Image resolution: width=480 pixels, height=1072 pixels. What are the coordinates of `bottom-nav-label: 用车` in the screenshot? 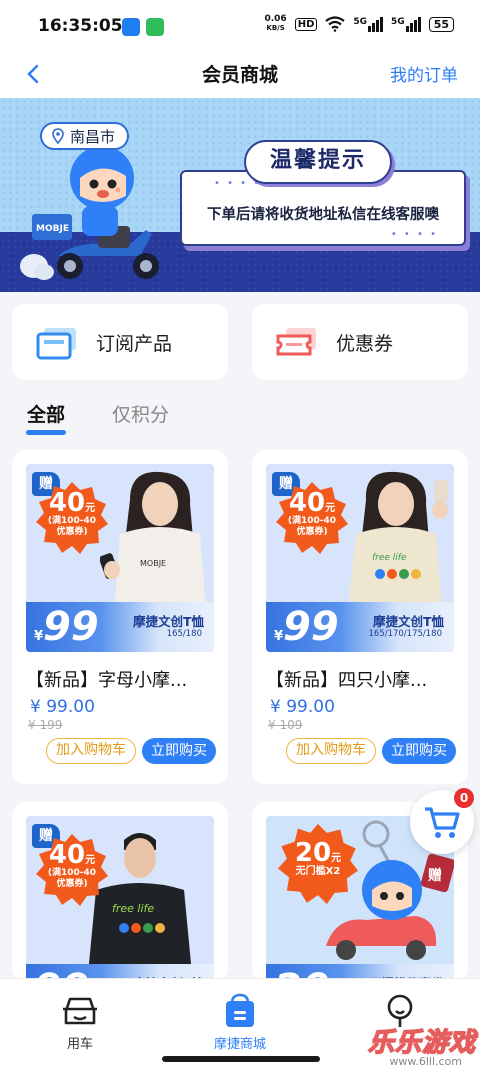 It's located at (79, 1044).